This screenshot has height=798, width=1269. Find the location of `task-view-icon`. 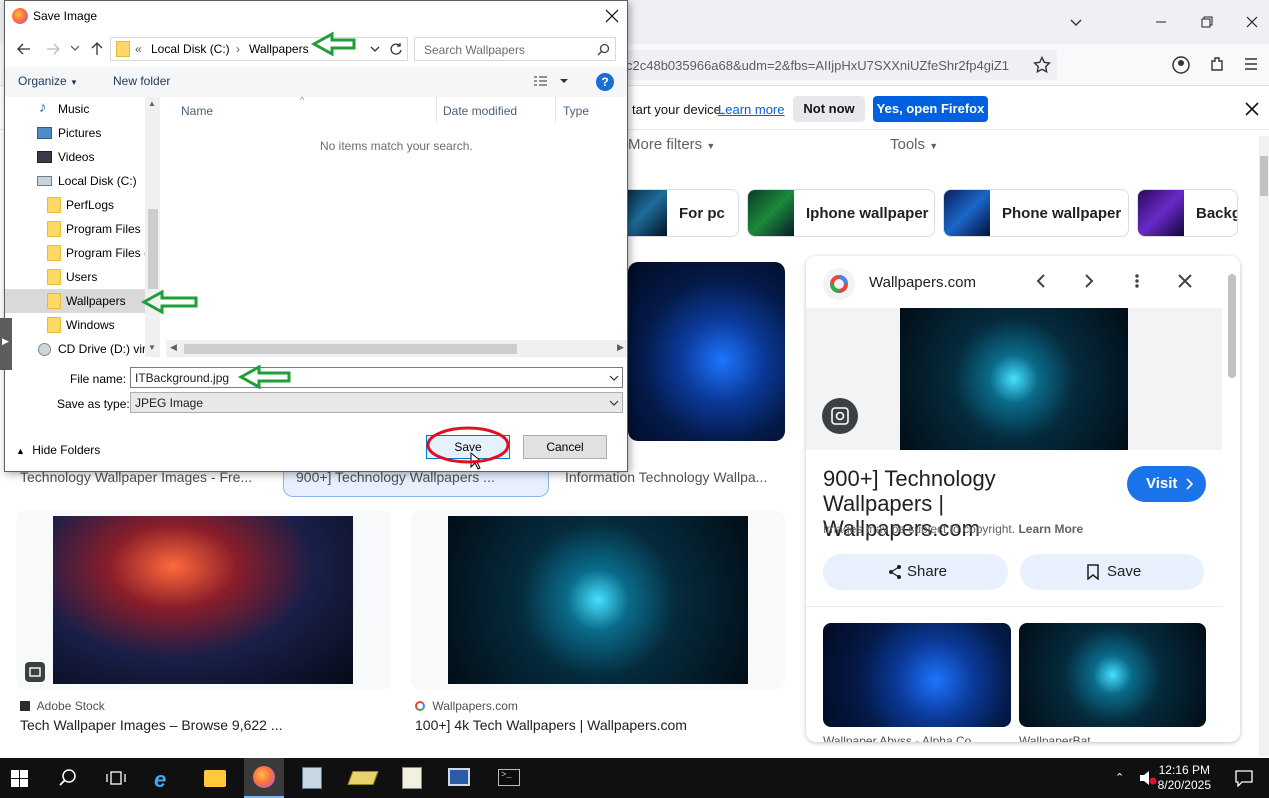

task-view-icon is located at coordinates (116, 778).